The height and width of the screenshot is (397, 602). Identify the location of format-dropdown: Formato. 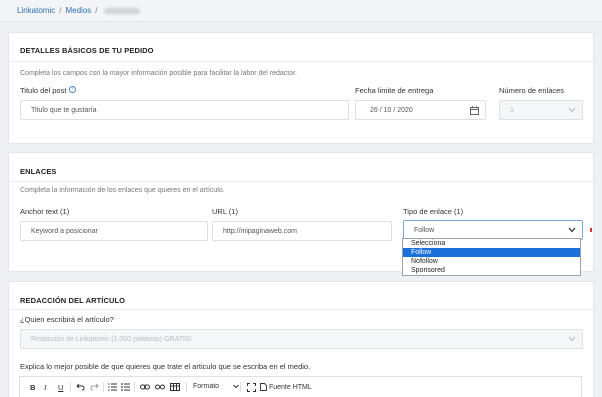
(216, 386).